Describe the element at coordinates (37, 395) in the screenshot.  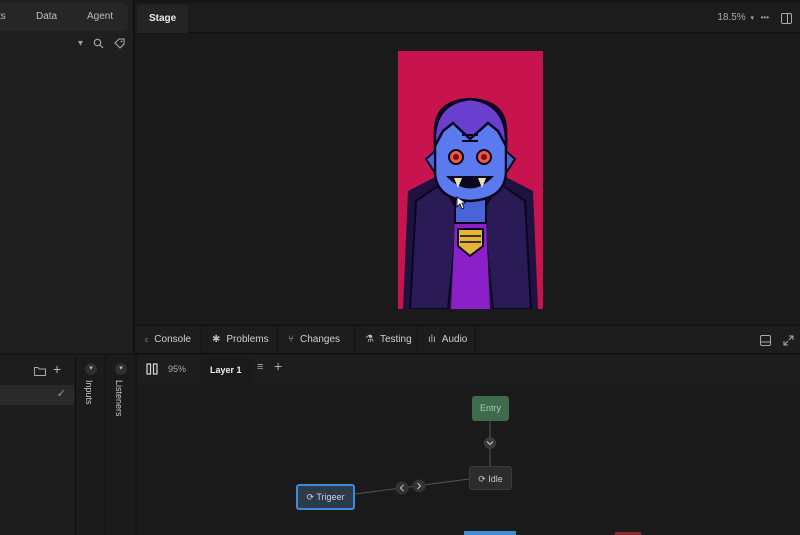
I see `list-item-selected: ✓` at that location.